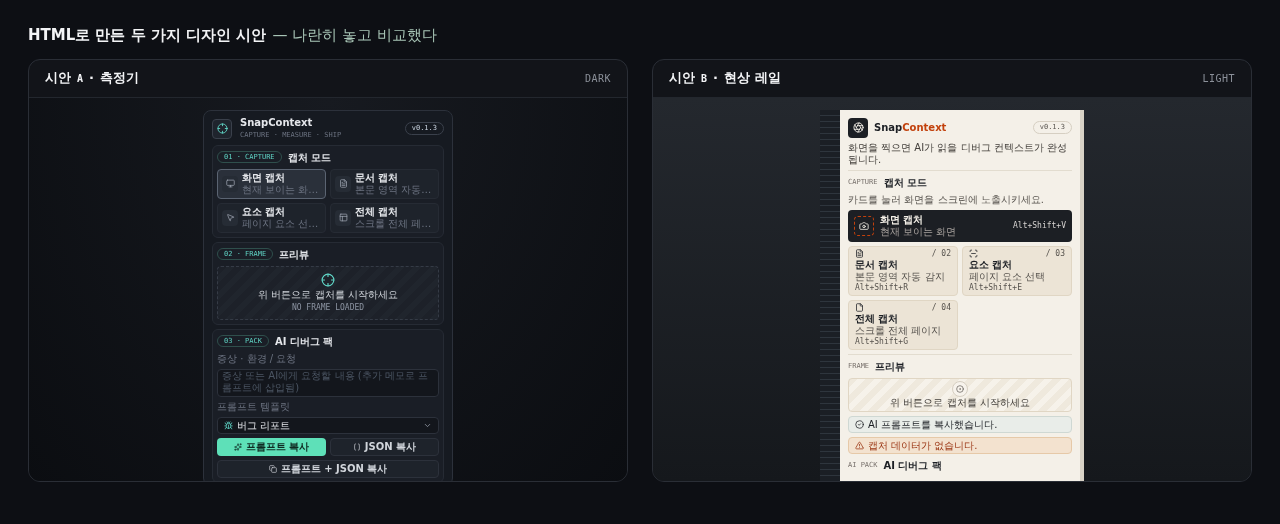 The width and height of the screenshot is (1280, 524). What do you see at coordinates (271, 446) in the screenshot?
I see `copy-button: 프롬프트 복사` at bounding box center [271, 446].